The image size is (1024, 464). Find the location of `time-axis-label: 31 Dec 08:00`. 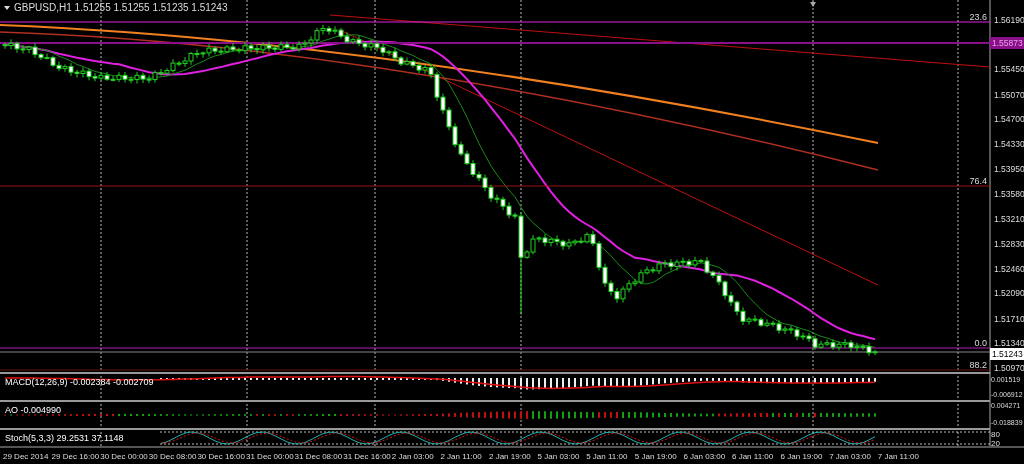

time-axis-label: 31 Dec 08:00 is located at coordinates (318, 456).